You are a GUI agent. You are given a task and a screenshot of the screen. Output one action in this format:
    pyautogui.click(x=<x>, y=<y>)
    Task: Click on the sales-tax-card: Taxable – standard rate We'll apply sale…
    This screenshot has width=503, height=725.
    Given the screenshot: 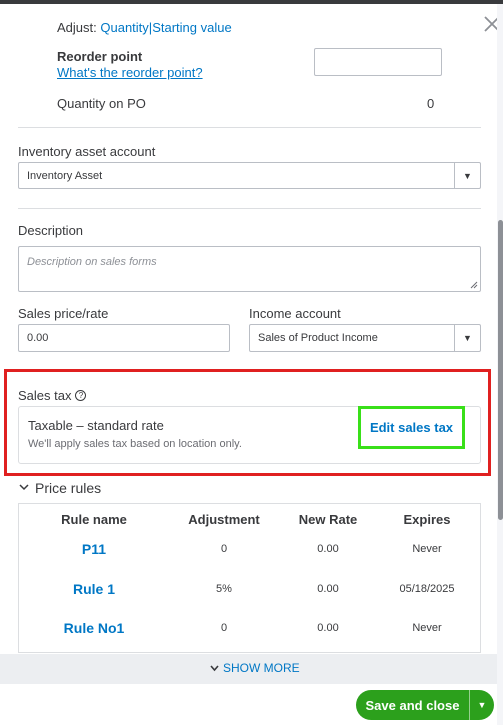 What is the action you would take?
    pyautogui.click(x=249, y=435)
    